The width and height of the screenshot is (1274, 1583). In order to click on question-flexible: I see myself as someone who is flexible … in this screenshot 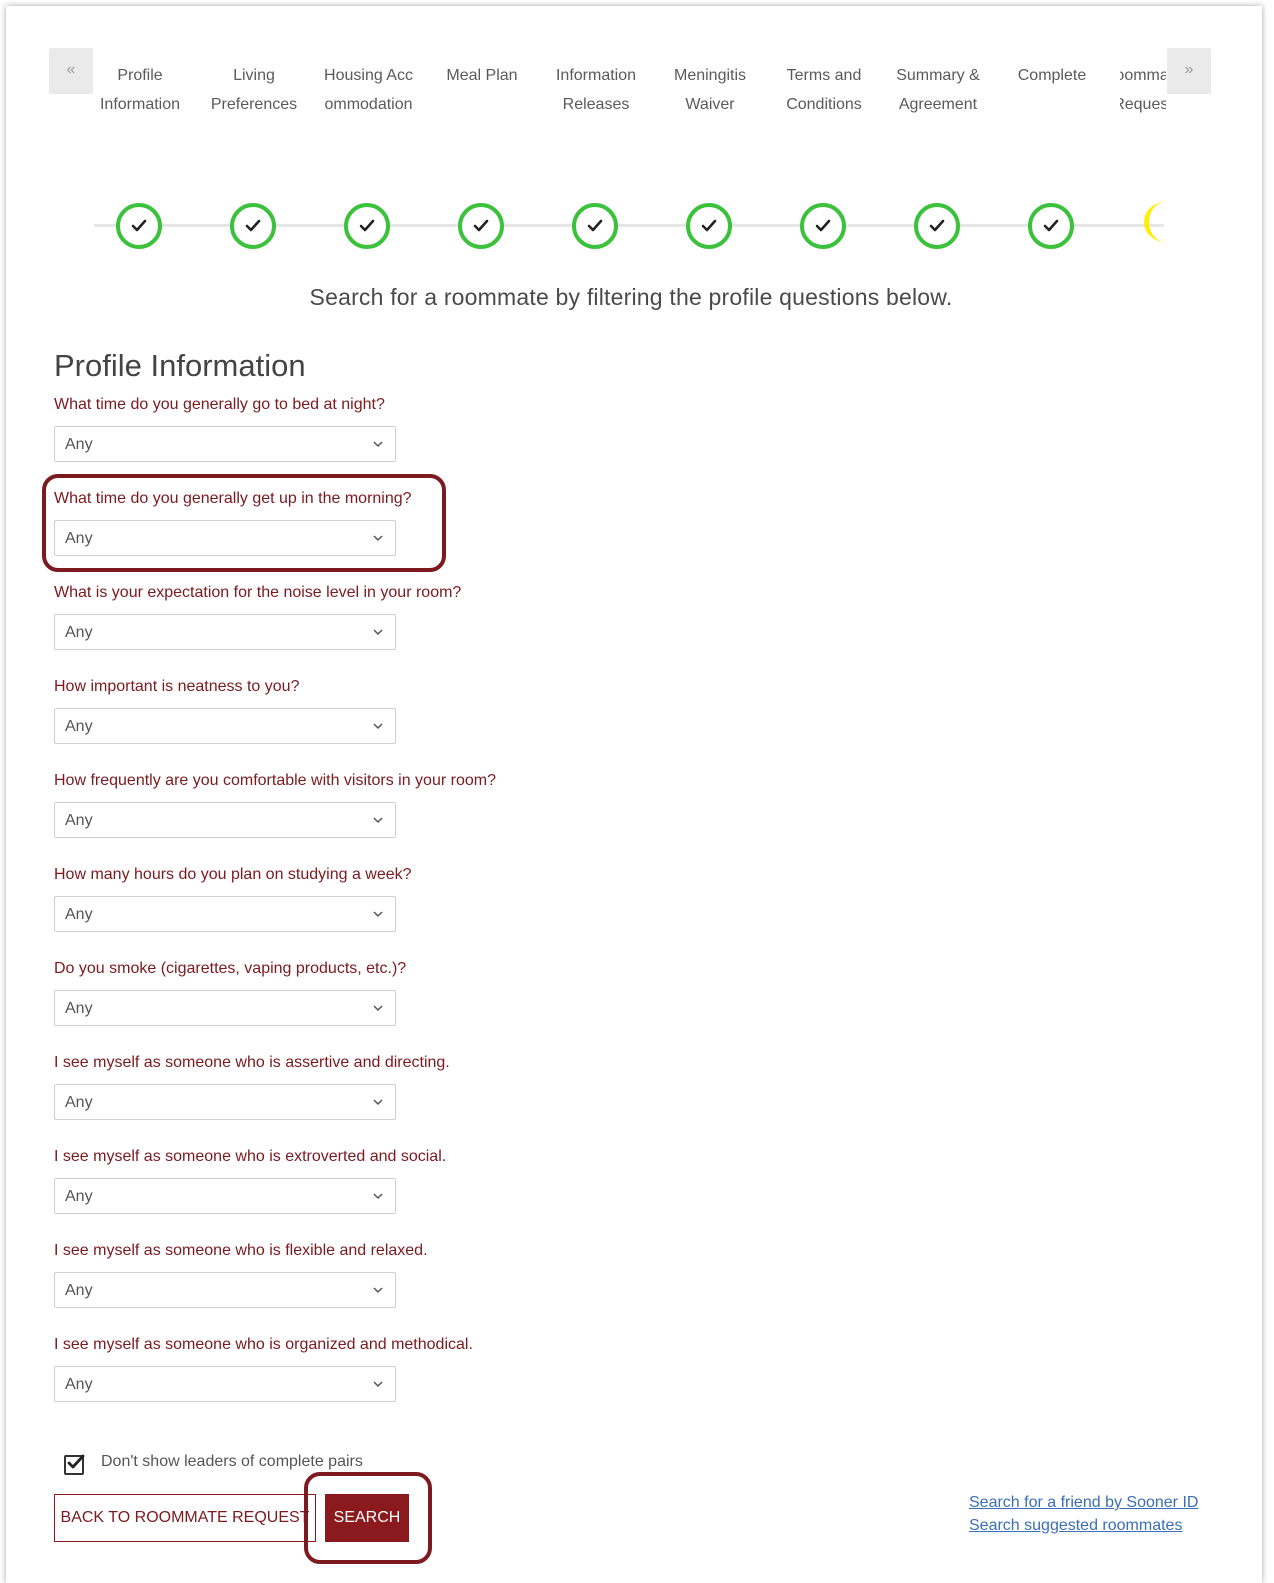, I will do `click(404, 1289)`.